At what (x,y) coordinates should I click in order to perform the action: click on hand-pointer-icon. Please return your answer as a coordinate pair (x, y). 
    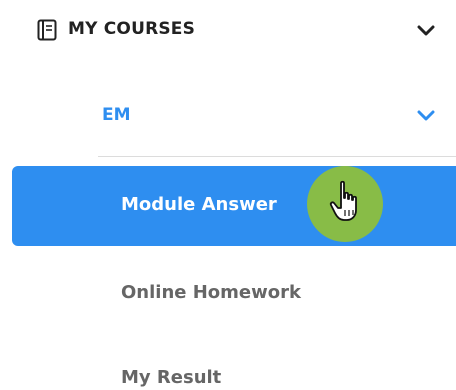
    Looking at the image, I should click on (343, 200).